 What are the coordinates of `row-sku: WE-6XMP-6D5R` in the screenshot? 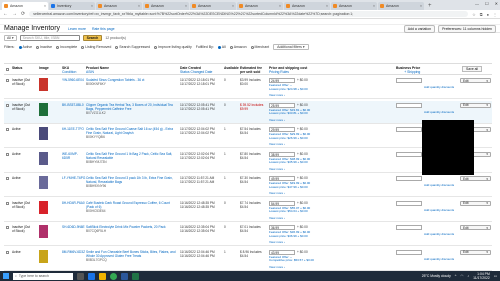 It's located at (74, 156).